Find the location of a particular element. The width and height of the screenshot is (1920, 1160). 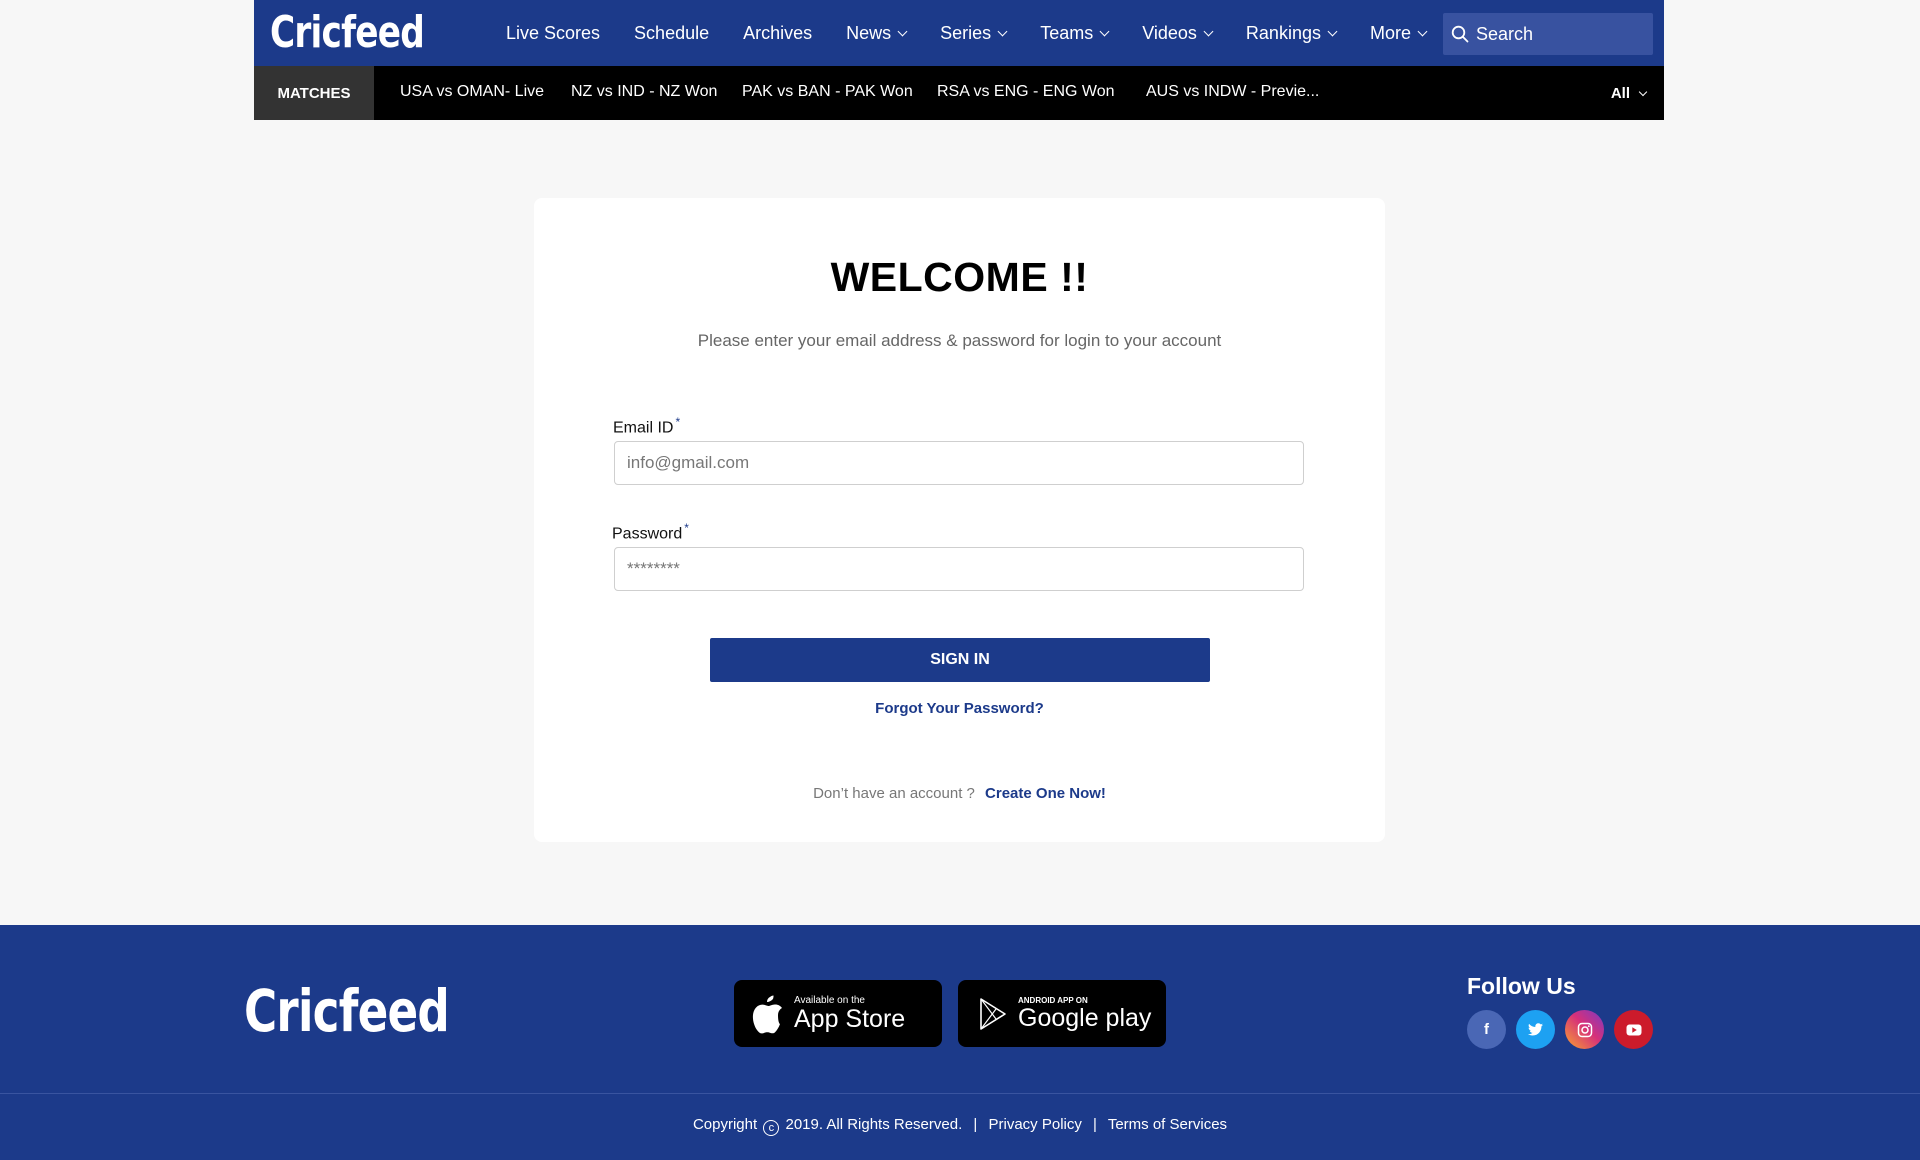

copyright-prefix: Copyright is located at coordinates (725, 1124).